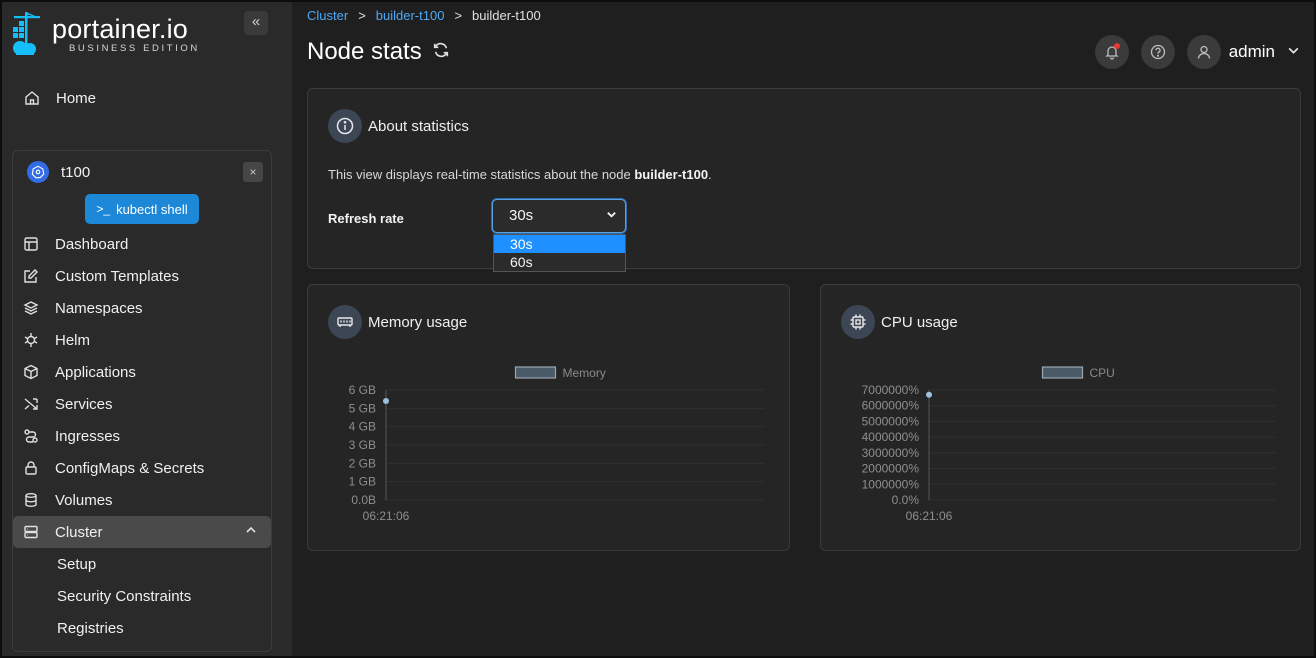 The height and width of the screenshot is (658, 1316). I want to click on close-environment-button: ×, so click(253, 172).